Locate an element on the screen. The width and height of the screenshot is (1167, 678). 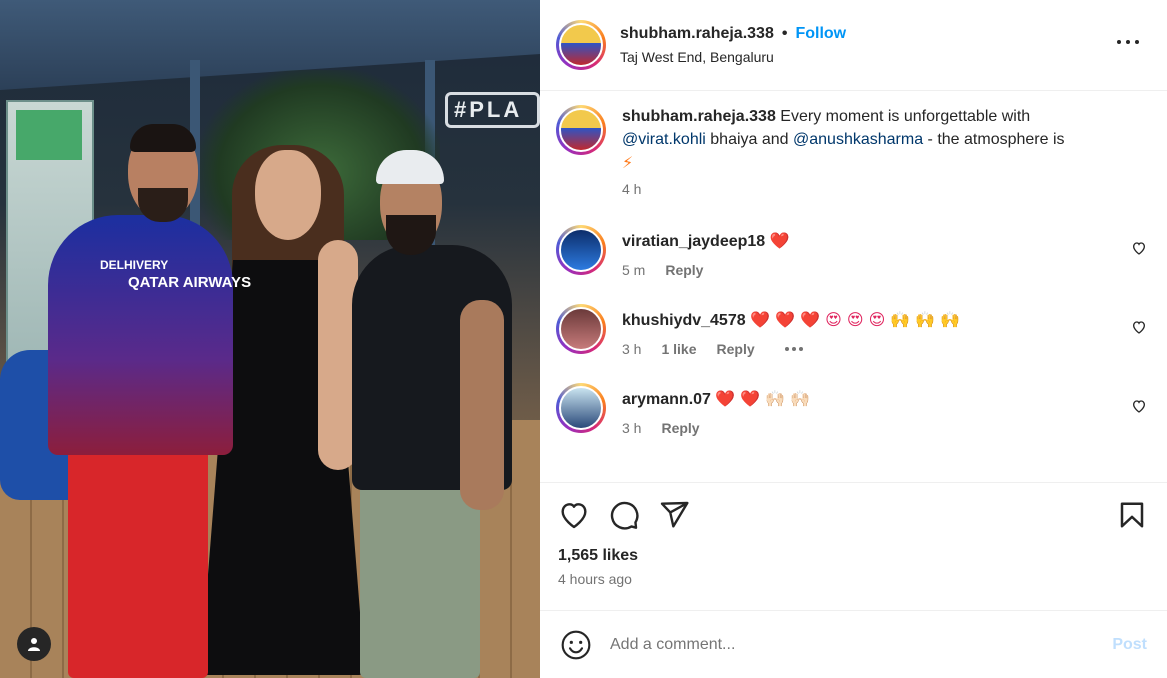
user-tag-icon is located at coordinates (34, 644).